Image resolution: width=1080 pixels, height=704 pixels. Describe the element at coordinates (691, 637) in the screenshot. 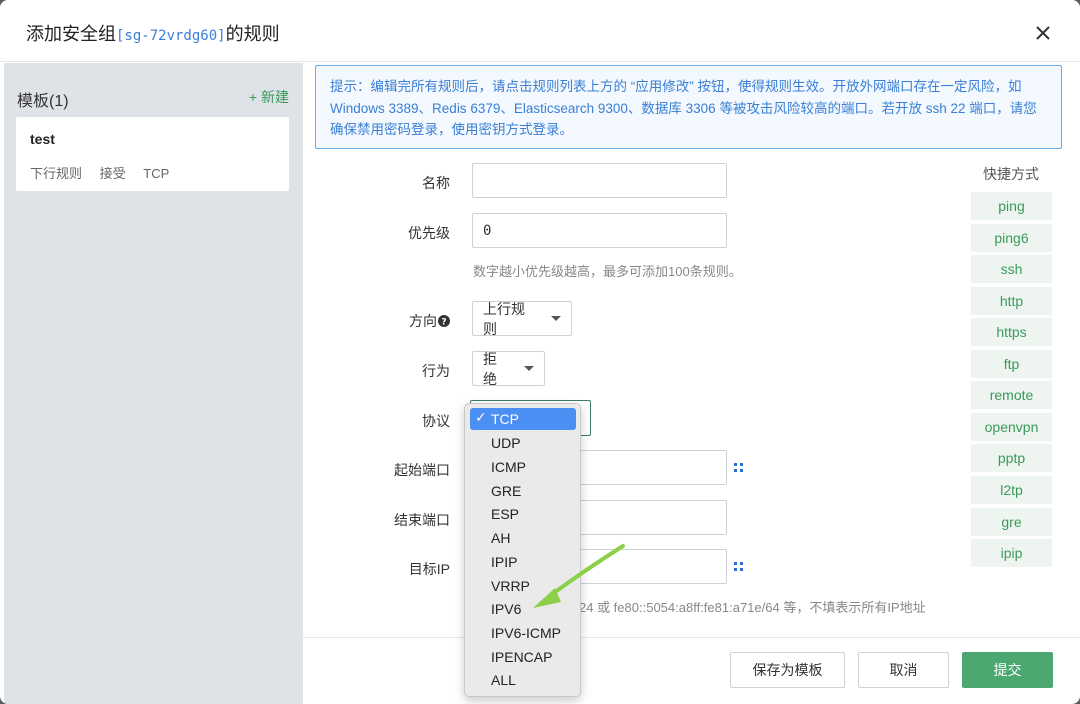

I see `footer-divider` at that location.